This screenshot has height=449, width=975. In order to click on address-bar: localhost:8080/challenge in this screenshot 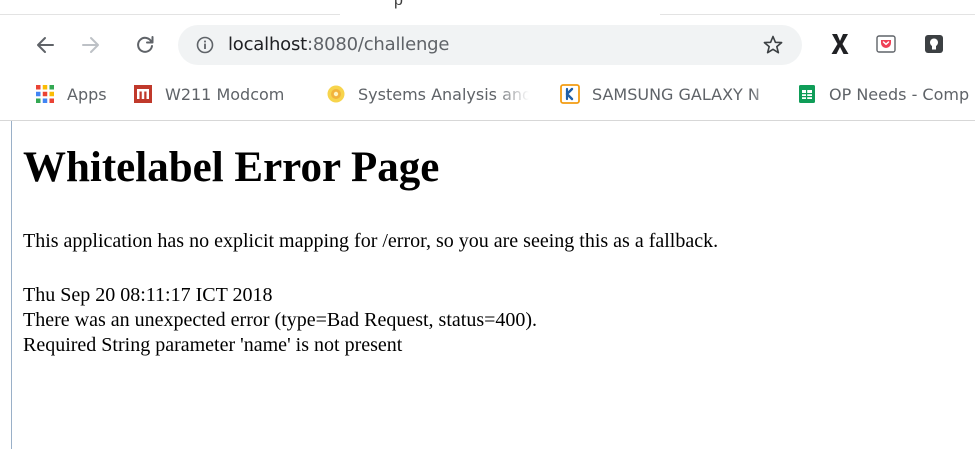, I will do `click(490, 45)`.